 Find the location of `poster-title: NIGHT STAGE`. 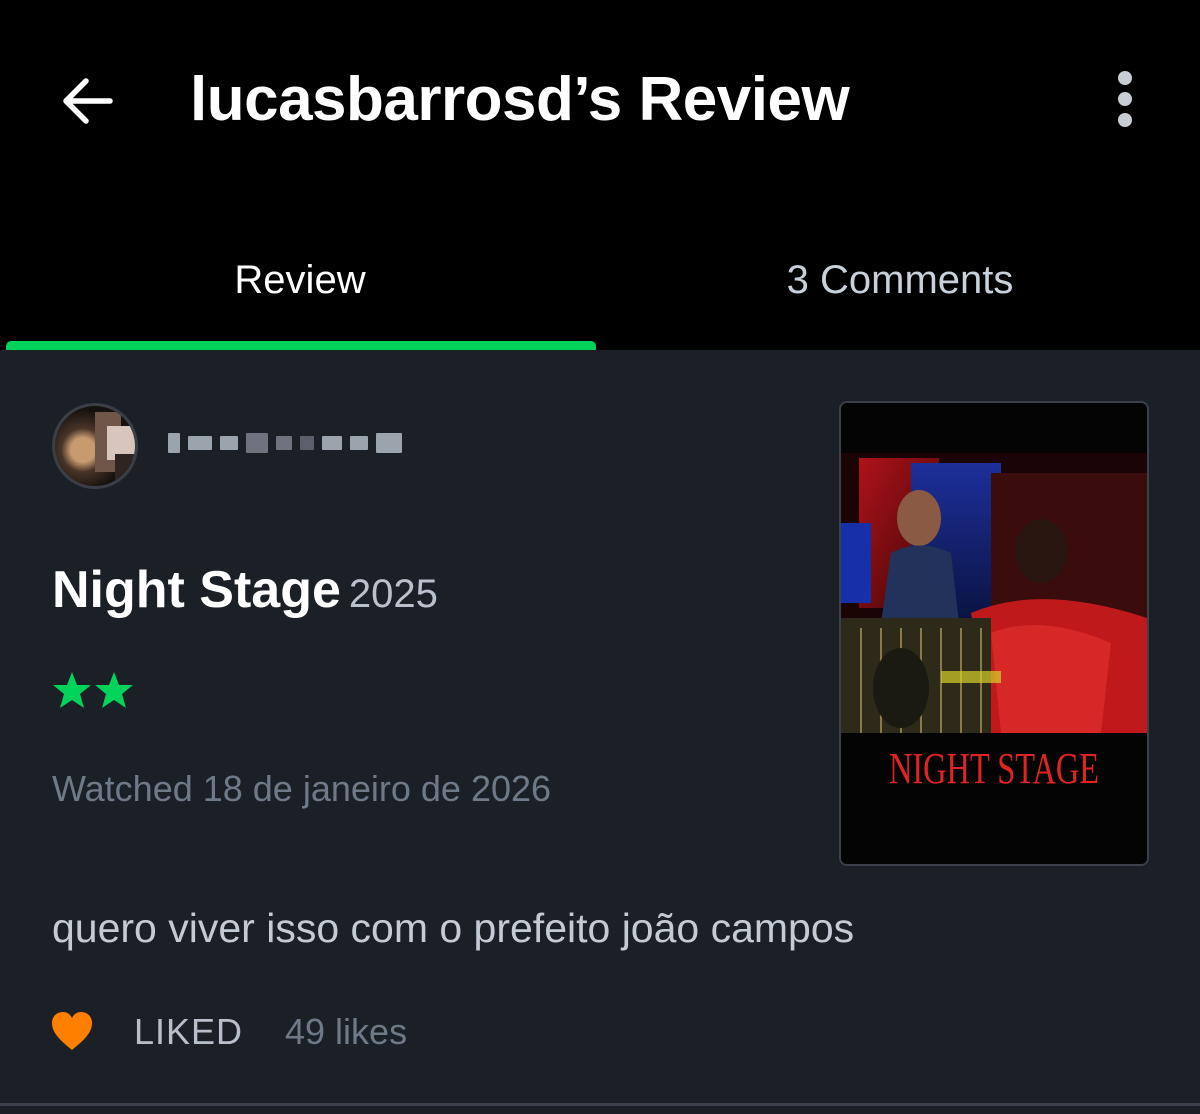

poster-title: NIGHT STAGE is located at coordinates (994, 768).